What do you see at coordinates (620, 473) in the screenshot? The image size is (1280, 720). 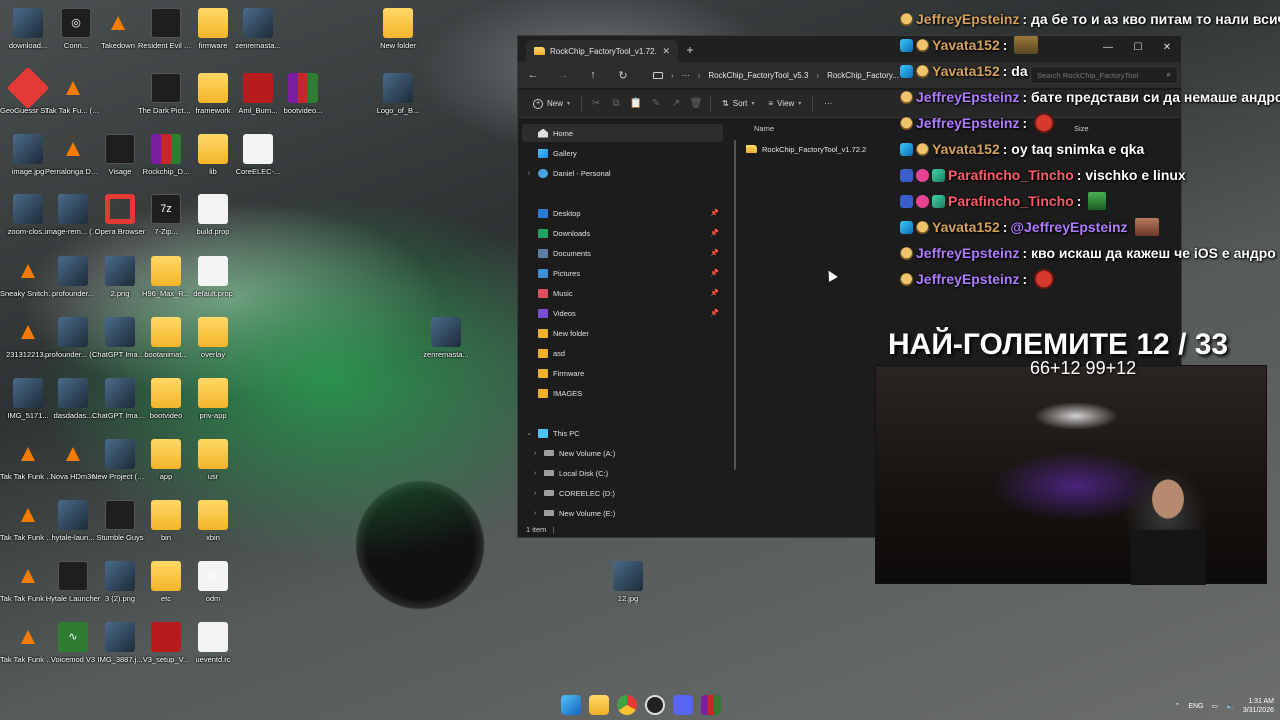 I see `nav-item-drive: › Local Disk (C:)` at bounding box center [620, 473].